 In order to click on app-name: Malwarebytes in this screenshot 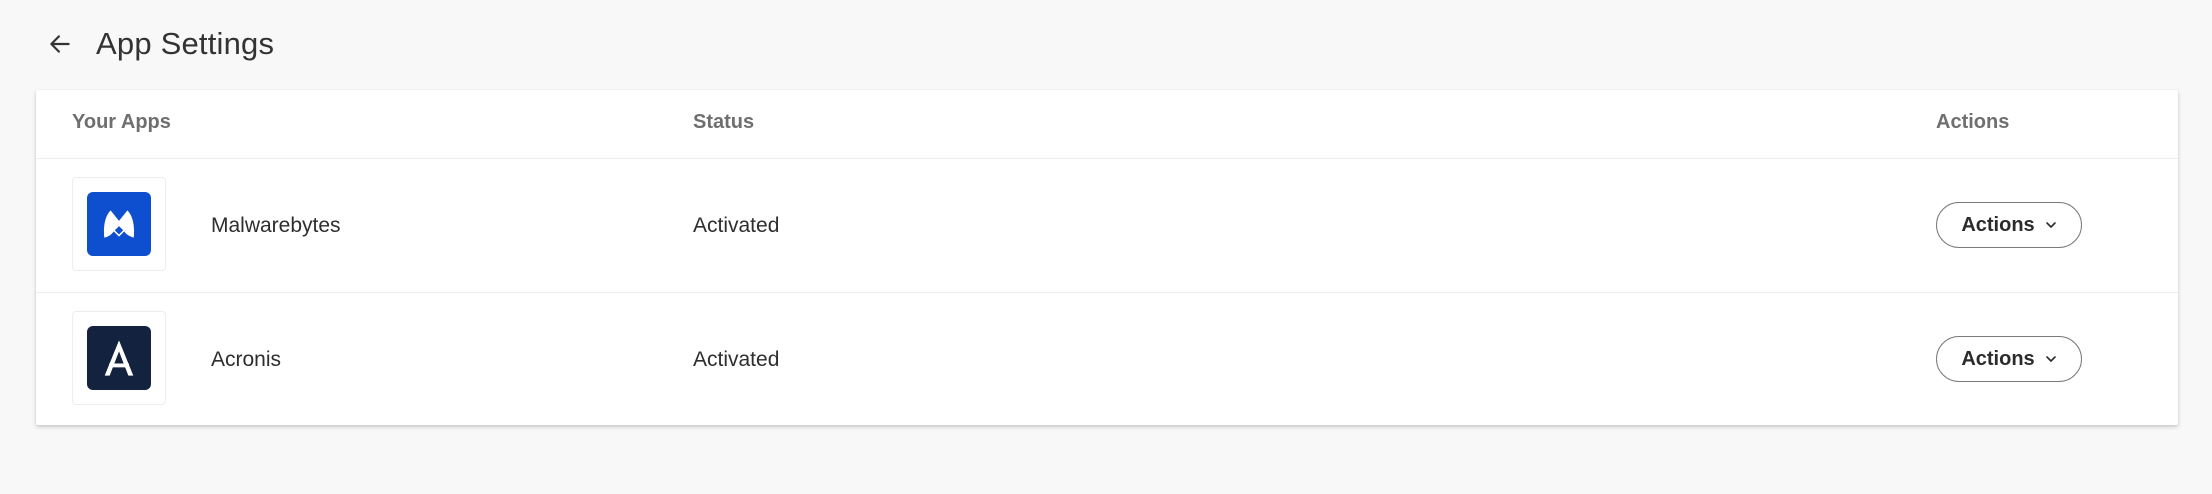, I will do `click(276, 225)`.